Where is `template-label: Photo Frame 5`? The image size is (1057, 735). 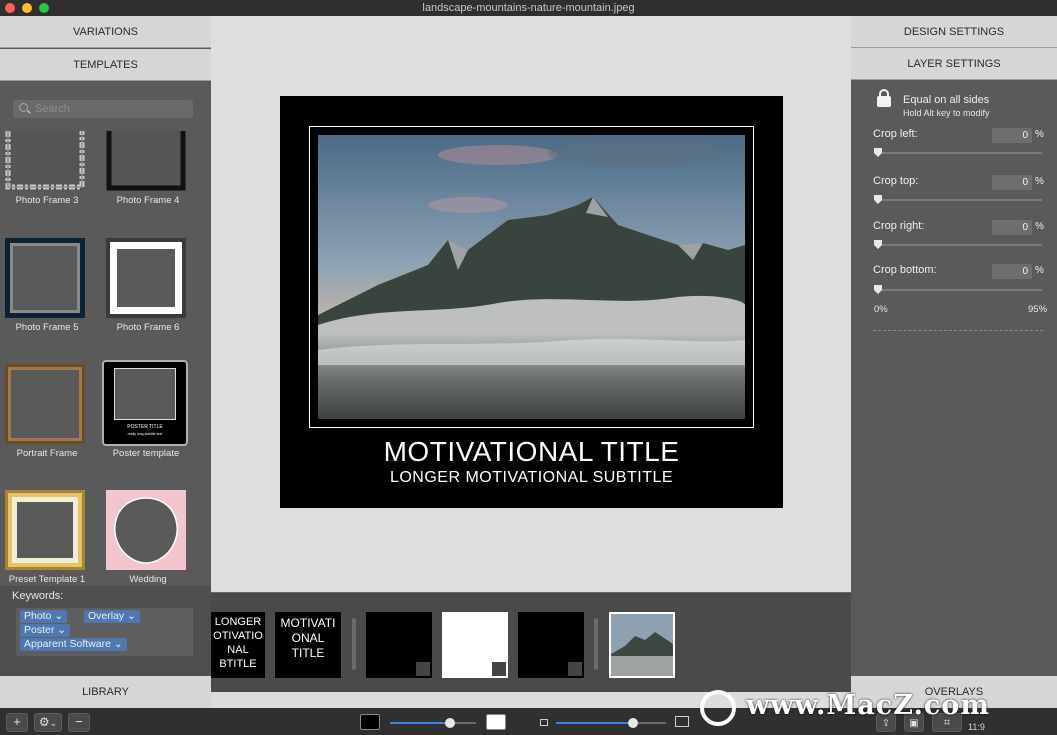
template-label: Photo Frame 5 is located at coordinates (47, 327).